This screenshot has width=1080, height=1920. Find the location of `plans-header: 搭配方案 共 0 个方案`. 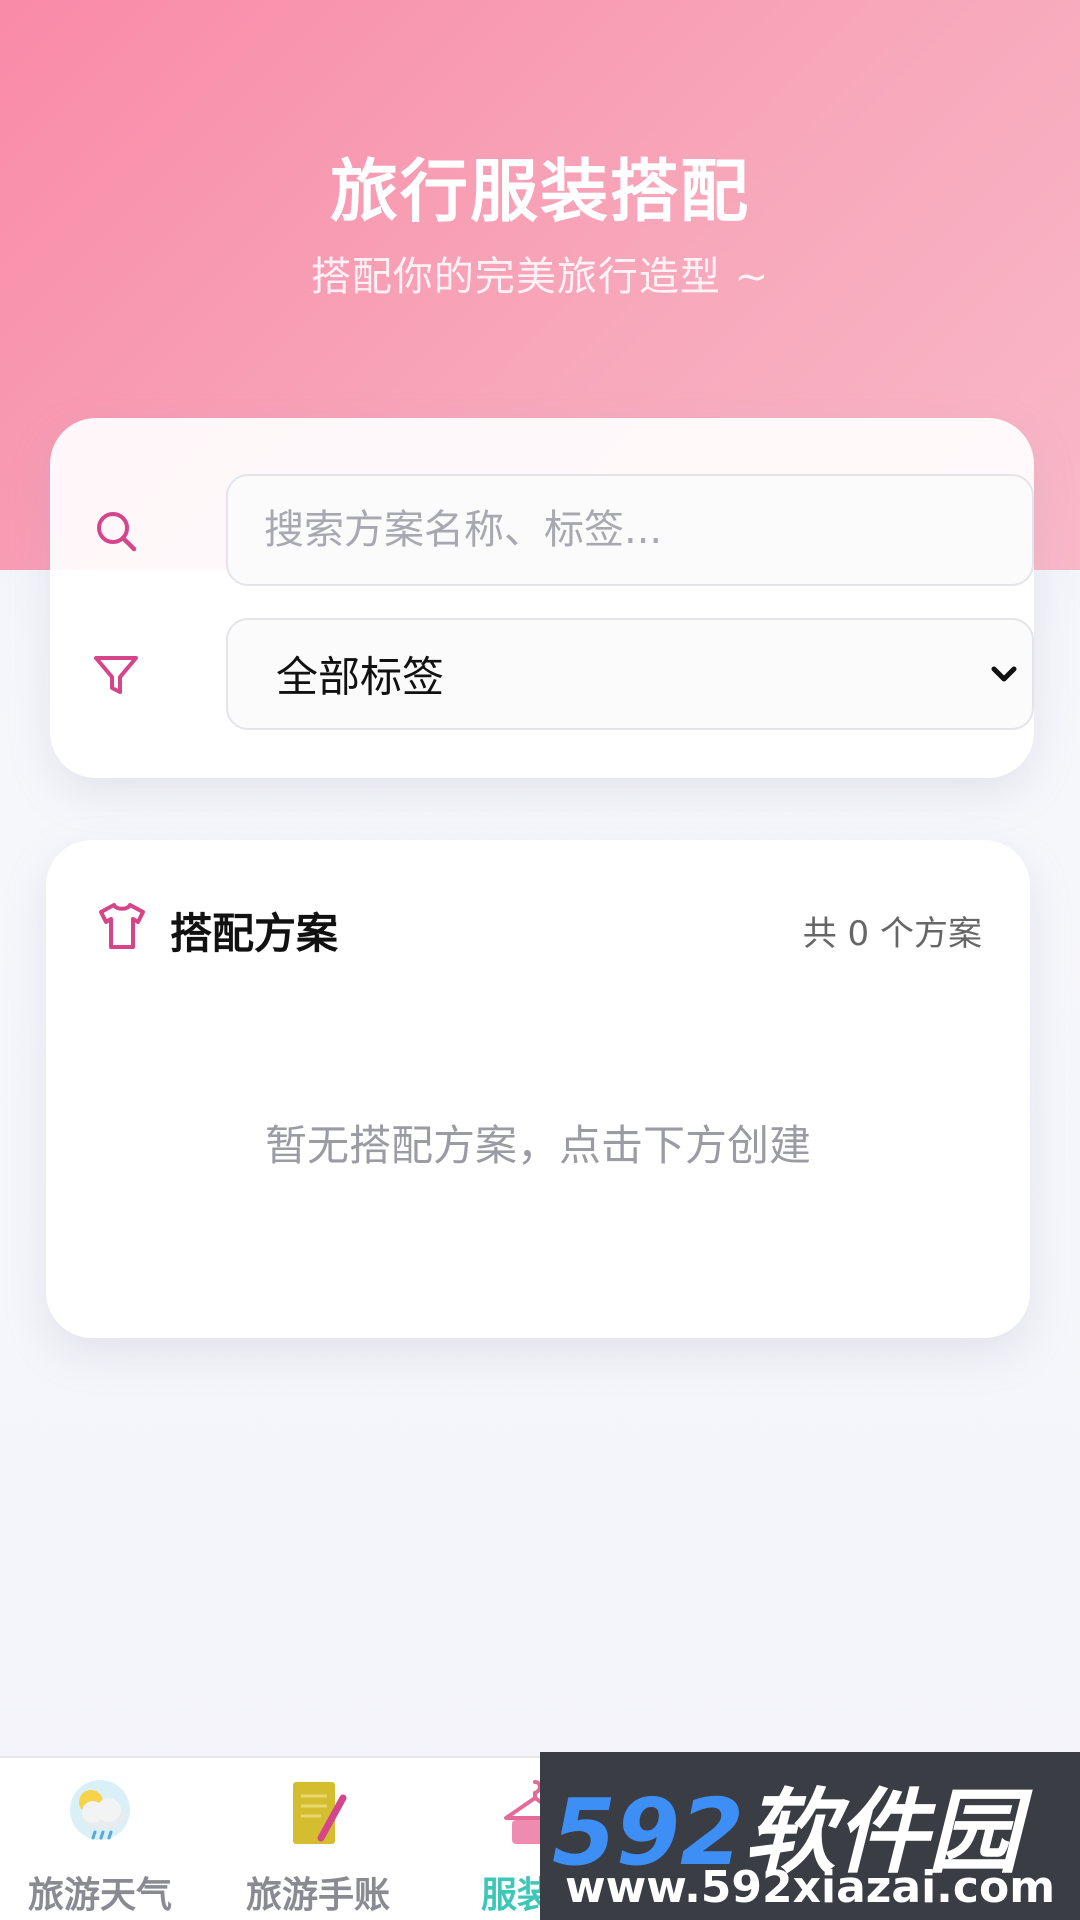

plans-header: 搭配方案 共 0 个方案 is located at coordinates (538, 926).